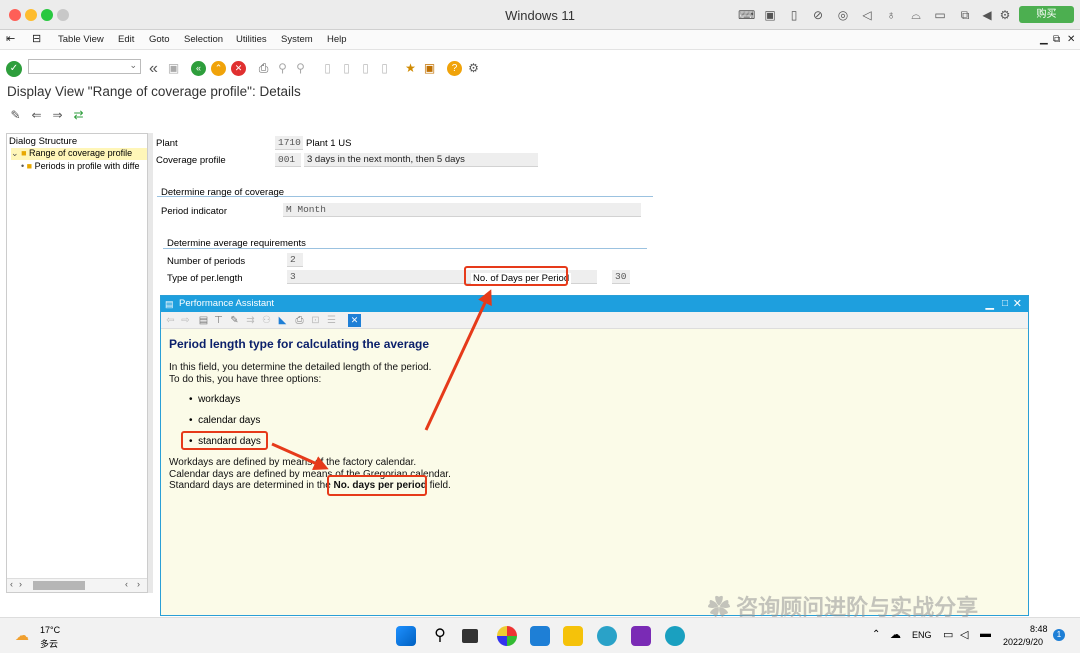 The width and height of the screenshot is (1080, 653). Describe the element at coordinates (470, 636) in the screenshot. I see `task-view-icon` at that location.